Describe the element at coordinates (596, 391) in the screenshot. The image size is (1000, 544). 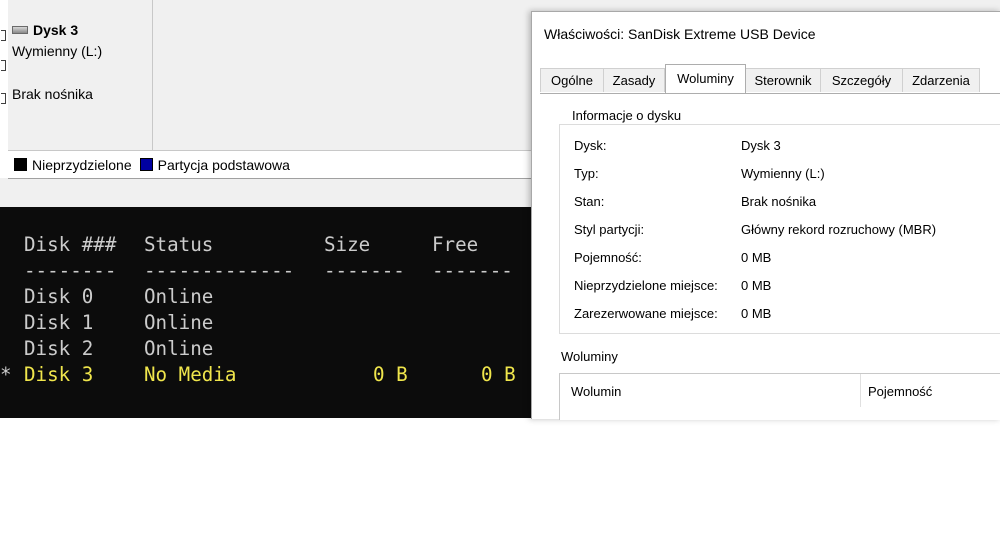
I see `column-header-volume: Wolumin` at that location.